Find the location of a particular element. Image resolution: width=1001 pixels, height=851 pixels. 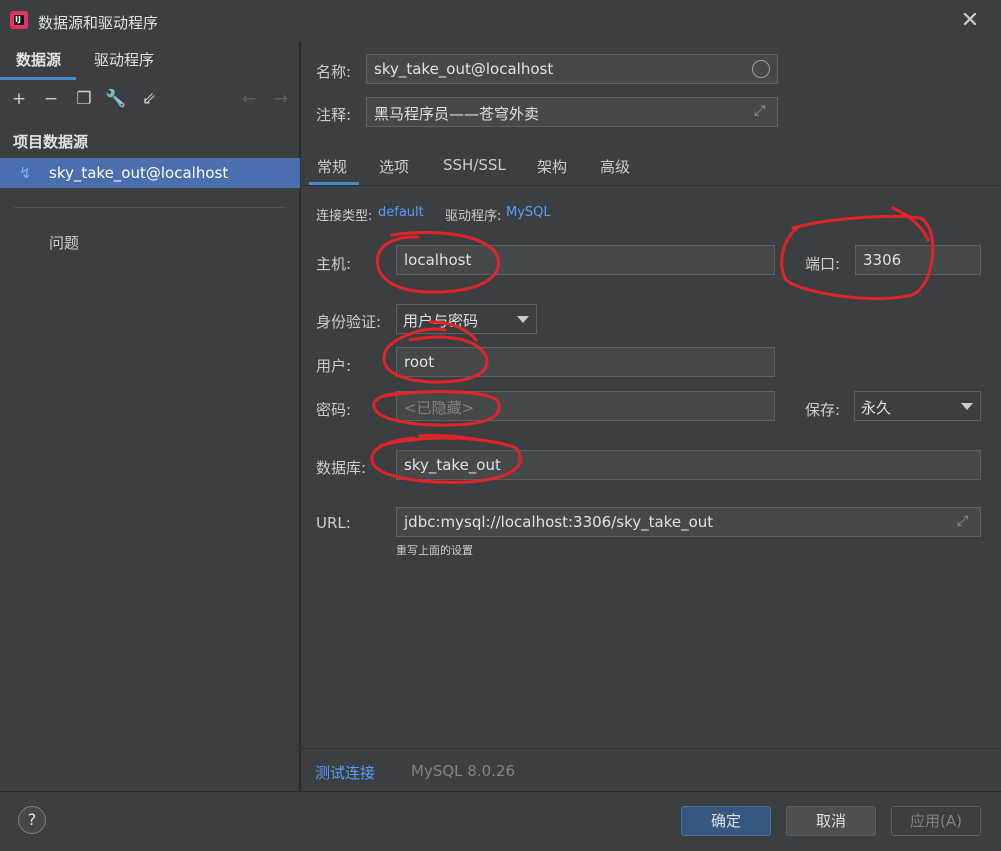

comment-label: 注释: is located at coordinates (334, 115).